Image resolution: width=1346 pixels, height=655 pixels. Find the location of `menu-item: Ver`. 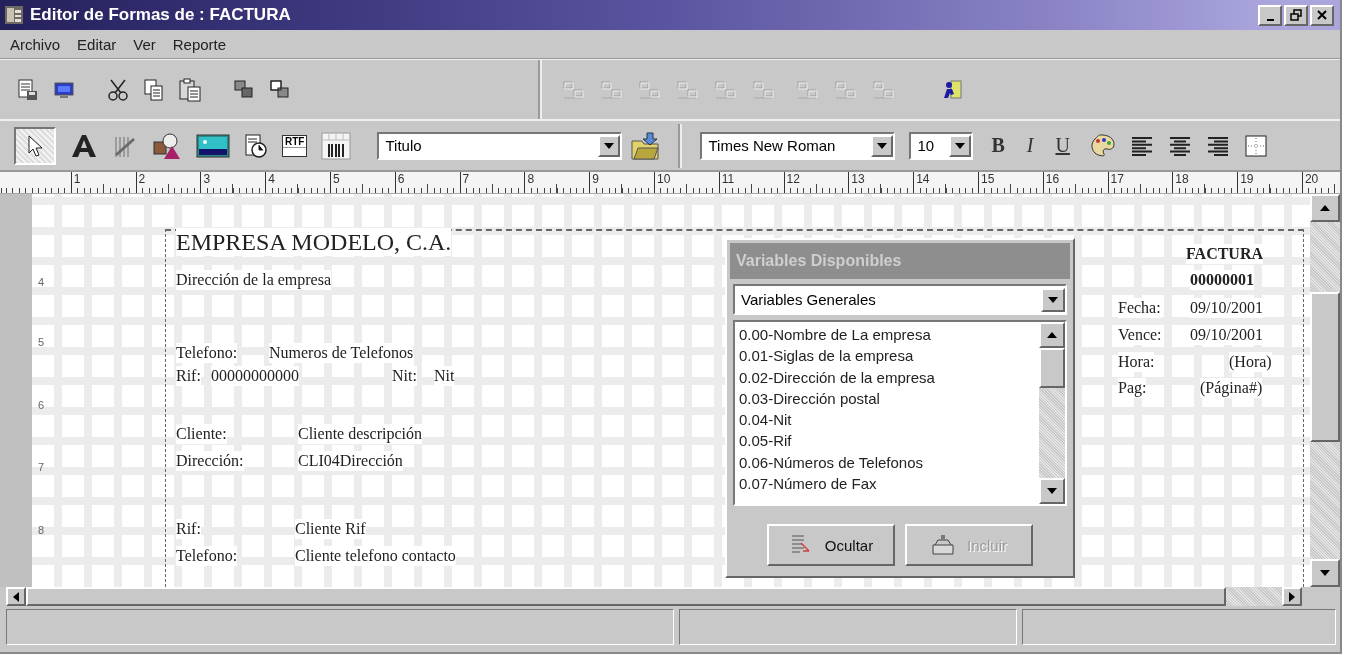

menu-item: Ver is located at coordinates (144, 44).